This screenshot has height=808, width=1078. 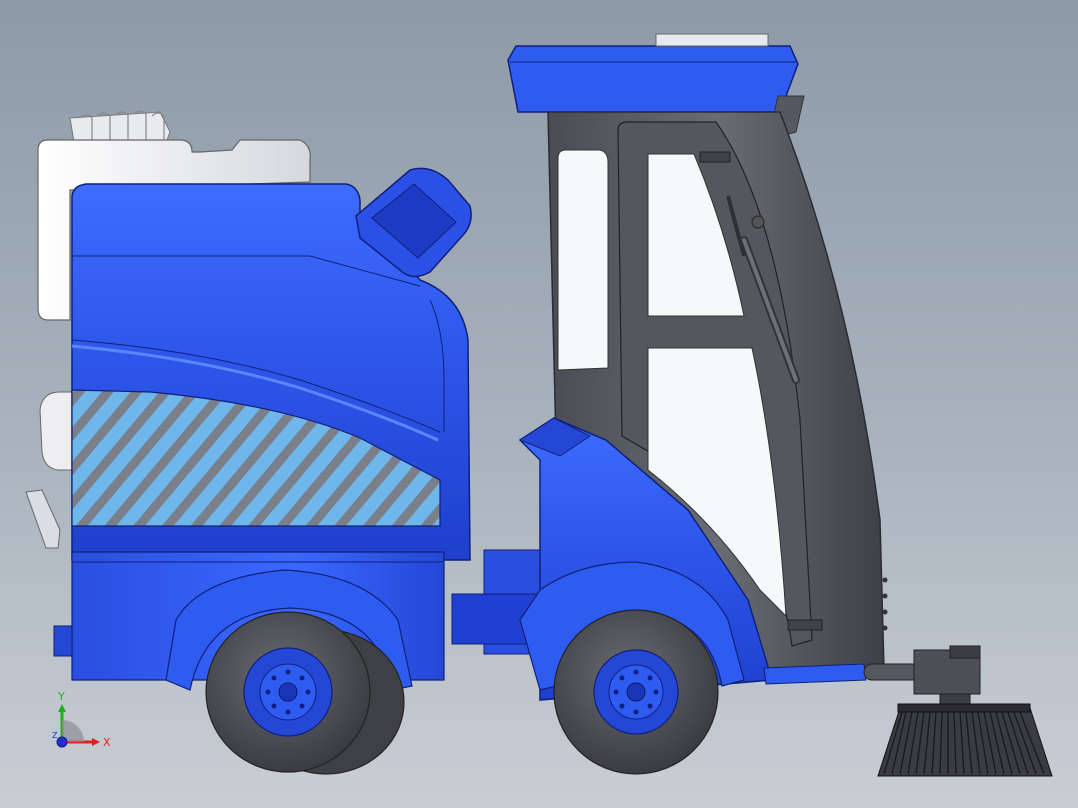 I want to click on x-axis-arrow, so click(x=96, y=742).